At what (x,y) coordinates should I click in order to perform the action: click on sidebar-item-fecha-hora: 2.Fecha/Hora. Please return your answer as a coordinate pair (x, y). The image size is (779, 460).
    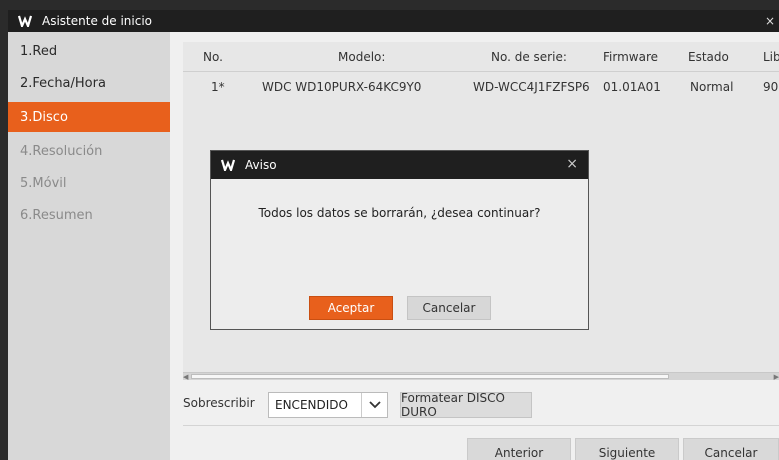
    Looking at the image, I should click on (89, 83).